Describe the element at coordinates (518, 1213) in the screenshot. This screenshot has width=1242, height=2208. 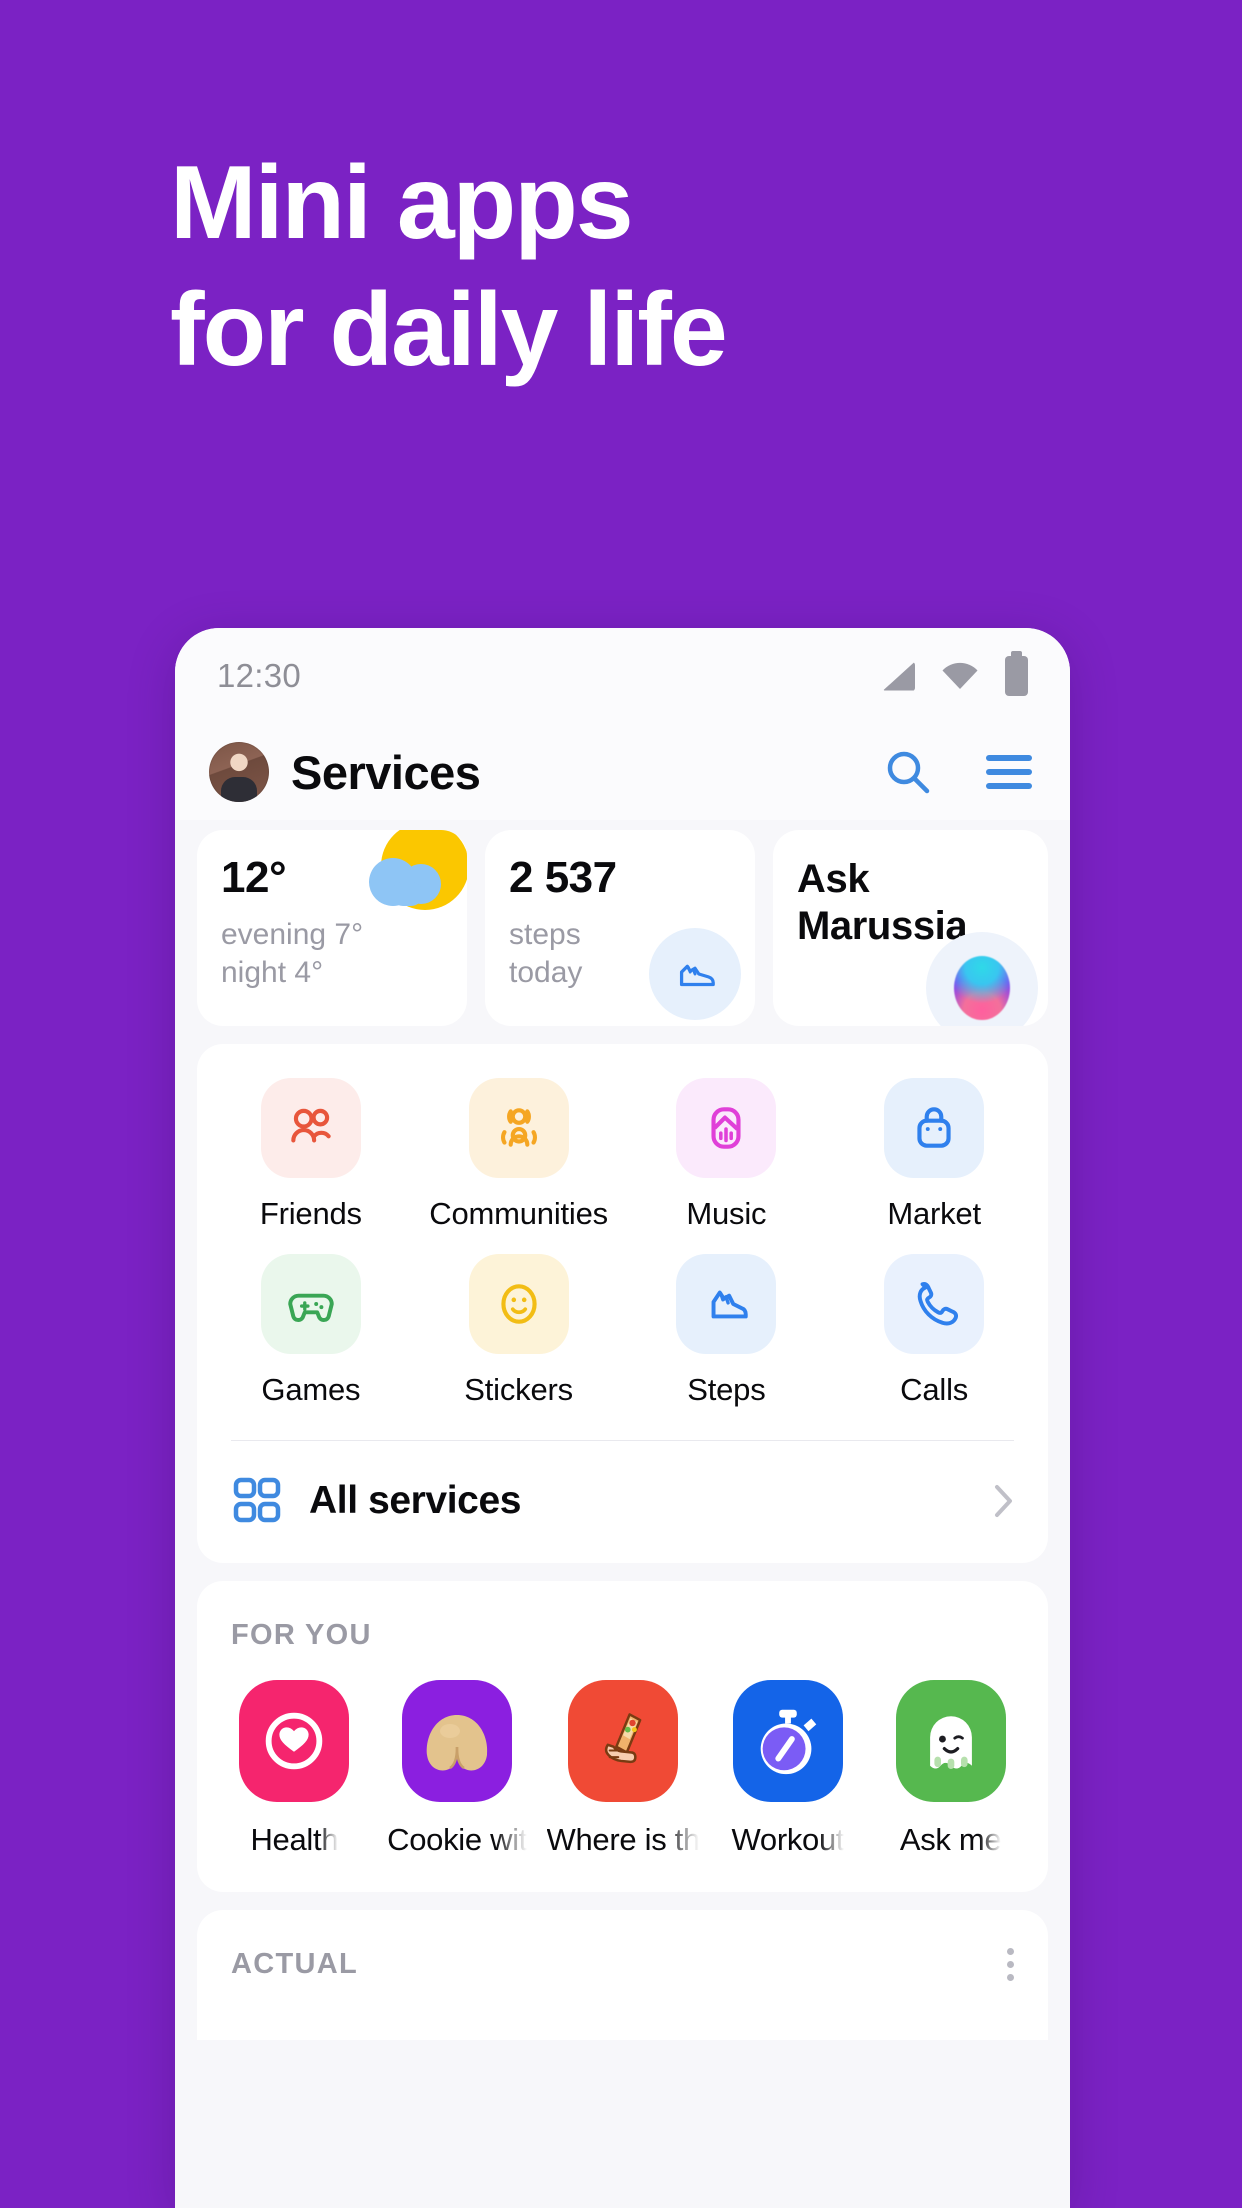
I see `service-label: Communities` at that location.